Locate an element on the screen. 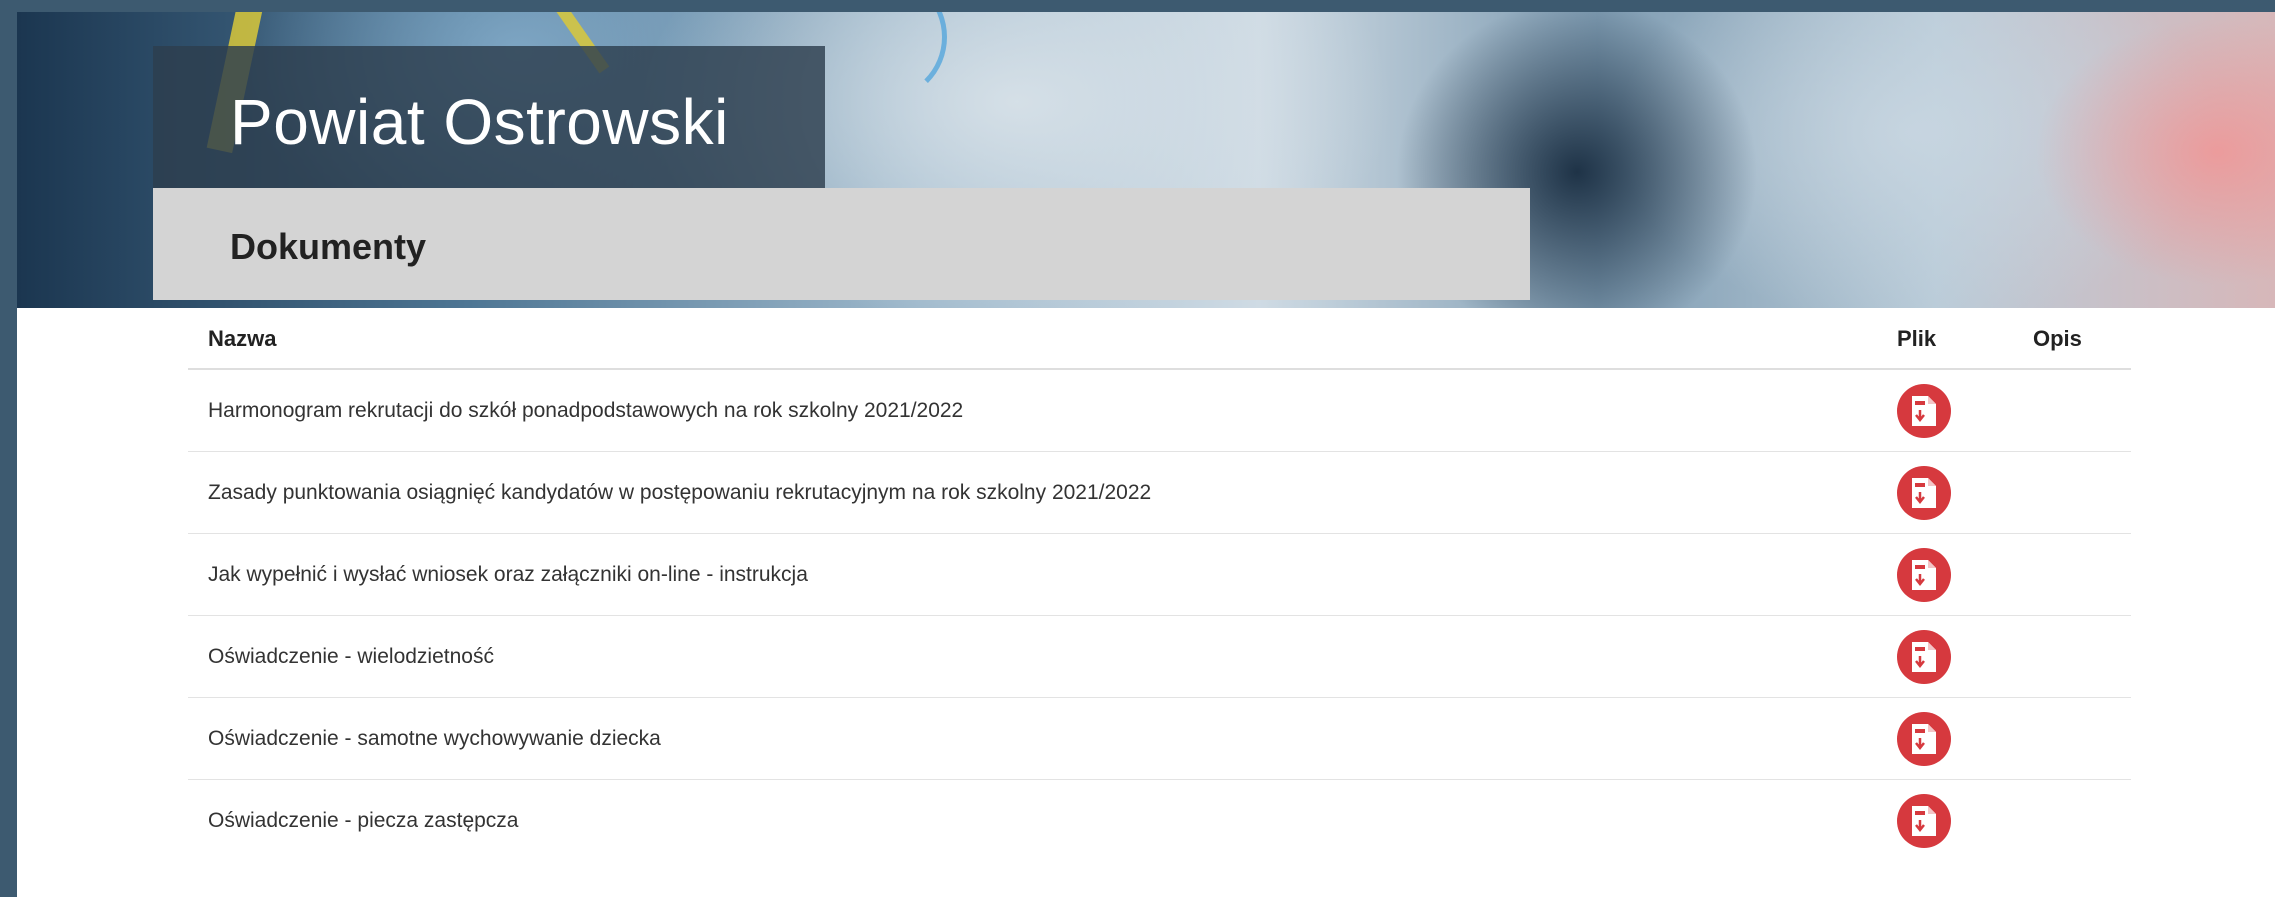 The height and width of the screenshot is (897, 2275). banner-decoration is located at coordinates (882, 57).